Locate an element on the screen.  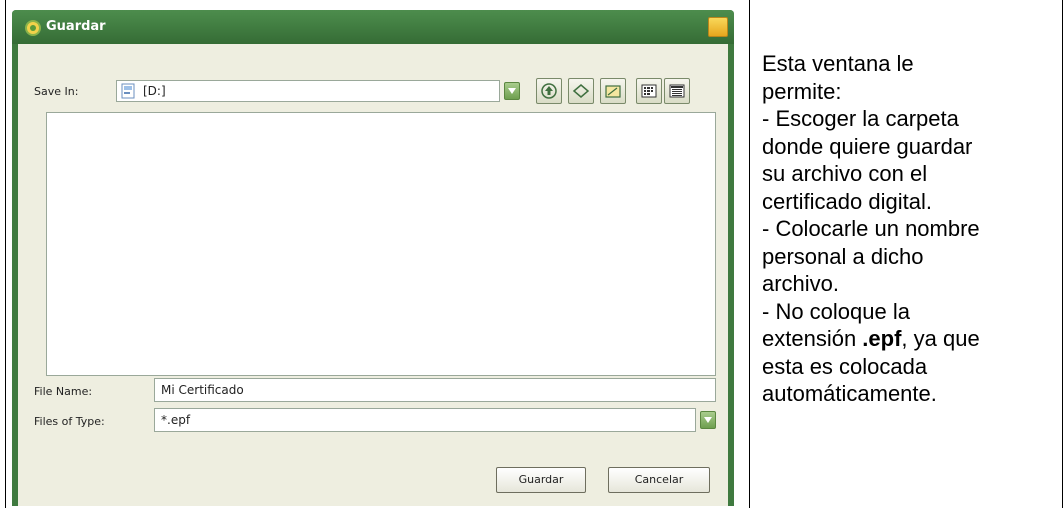
instruction-line: automáticamente. is located at coordinates (849, 393).